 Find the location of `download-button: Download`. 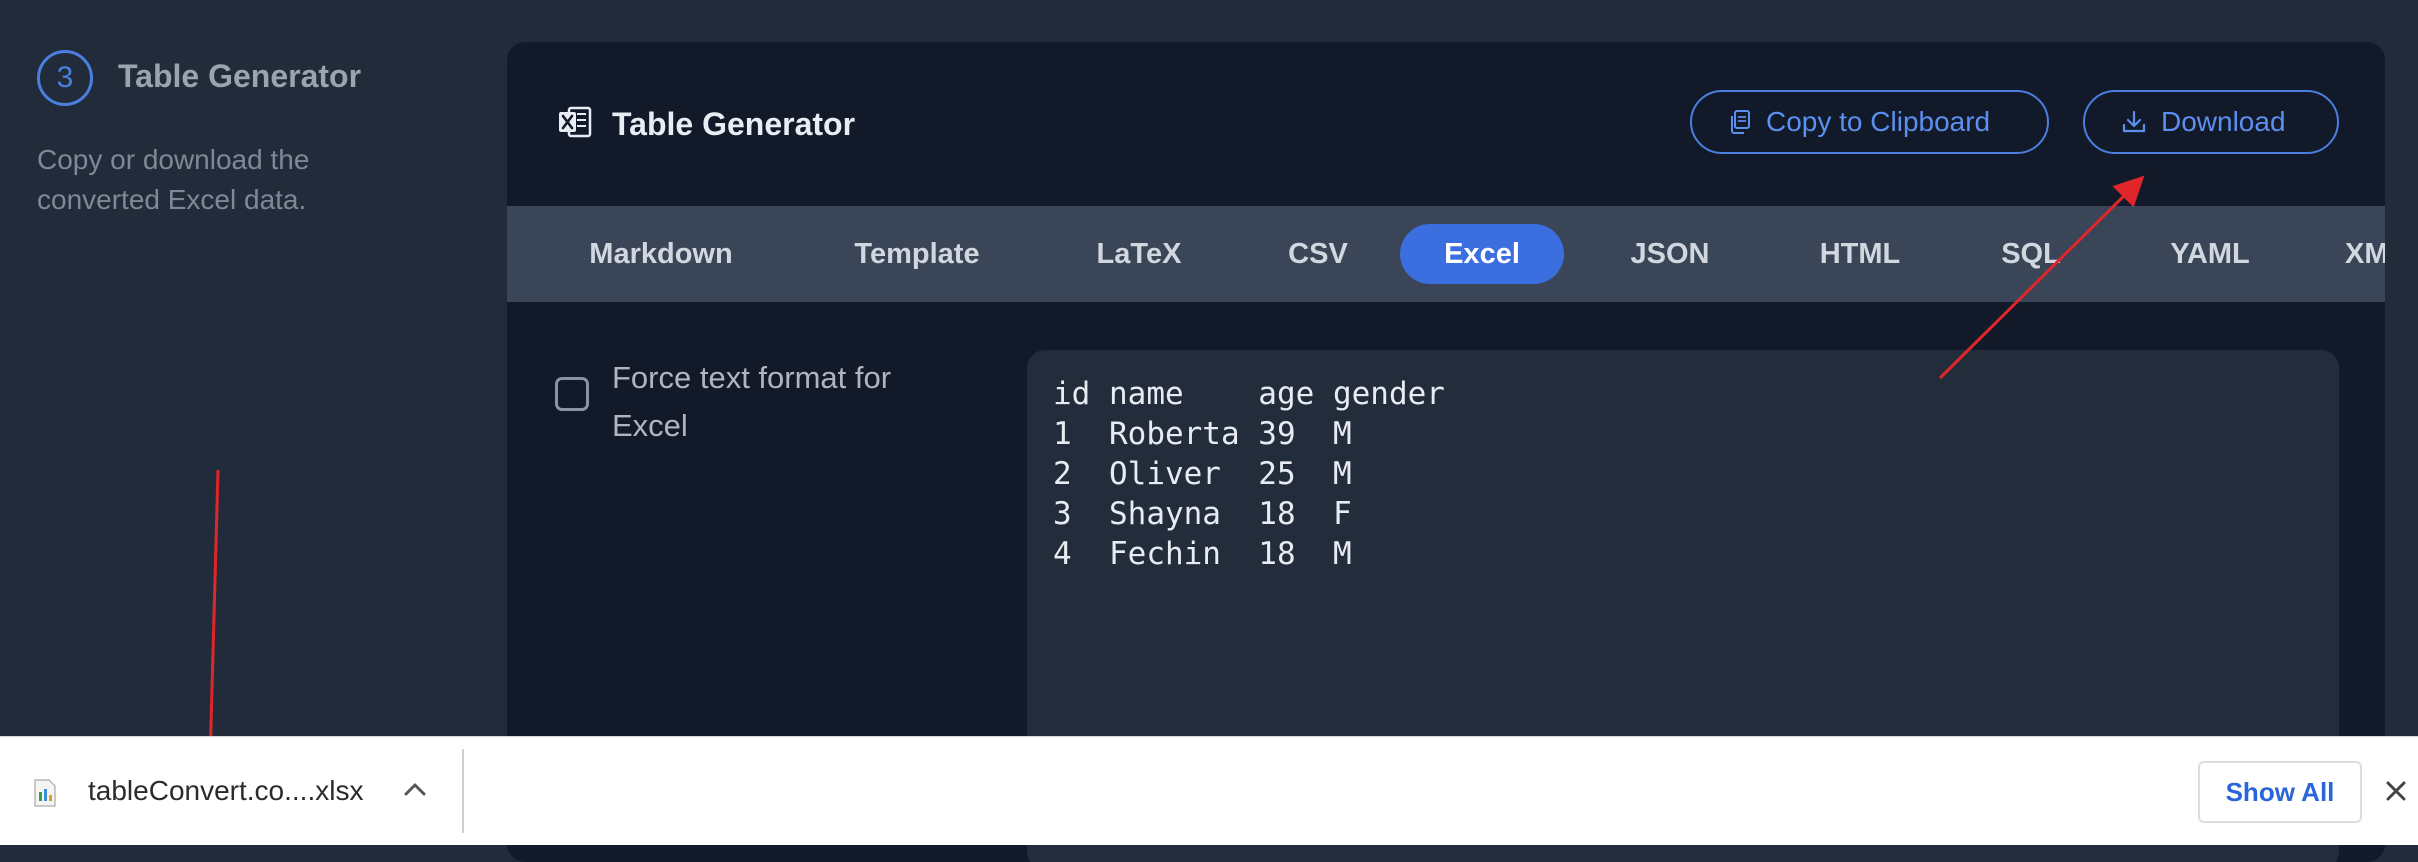

download-button: Download is located at coordinates (2211, 122).